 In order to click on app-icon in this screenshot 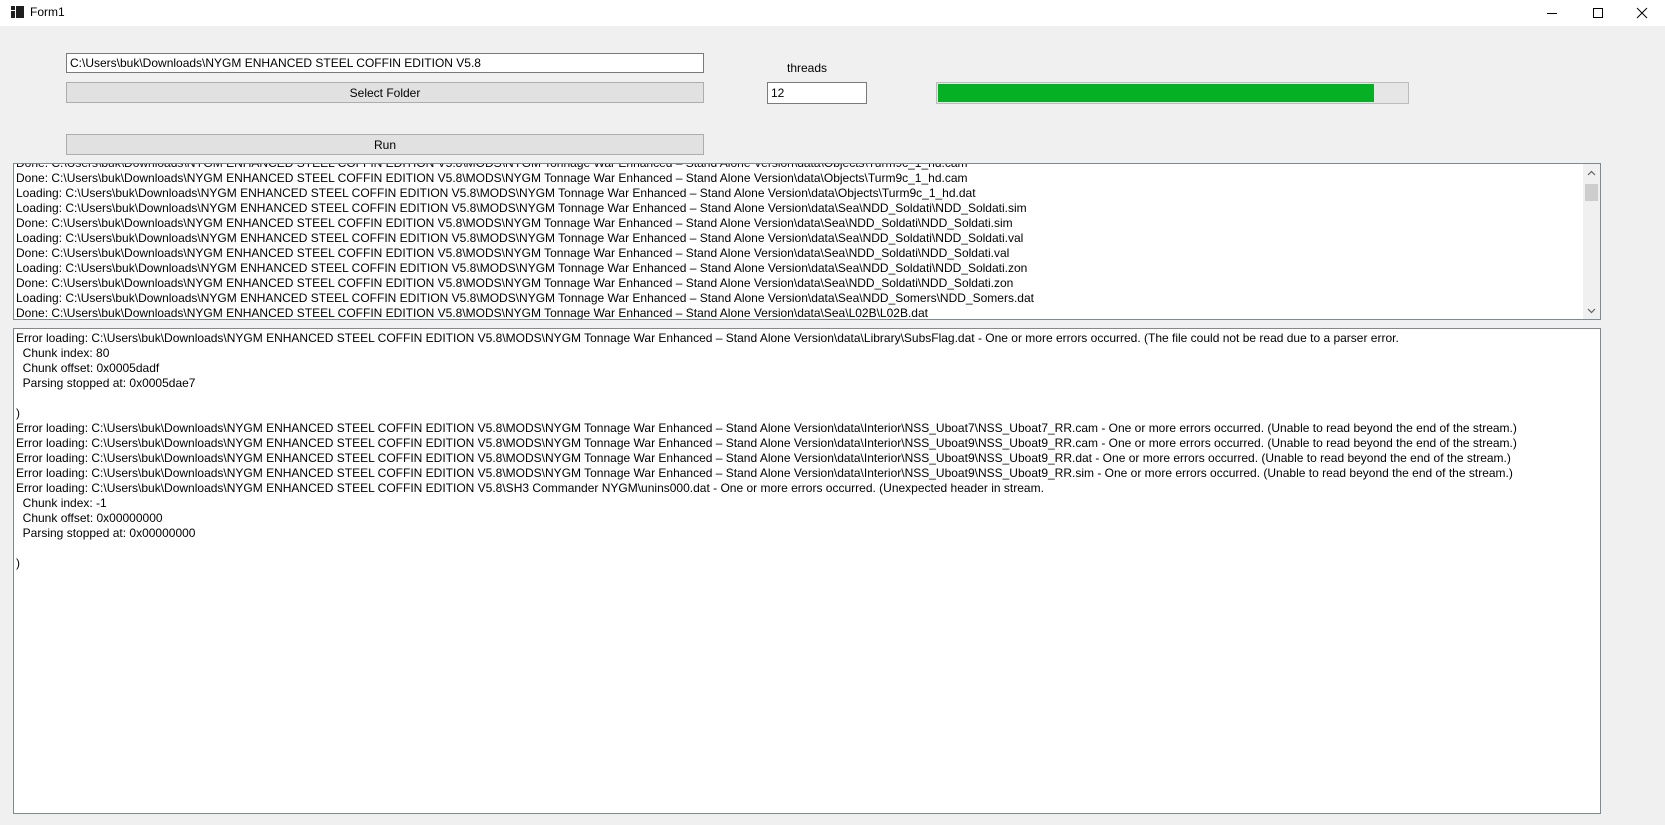, I will do `click(17, 12)`.